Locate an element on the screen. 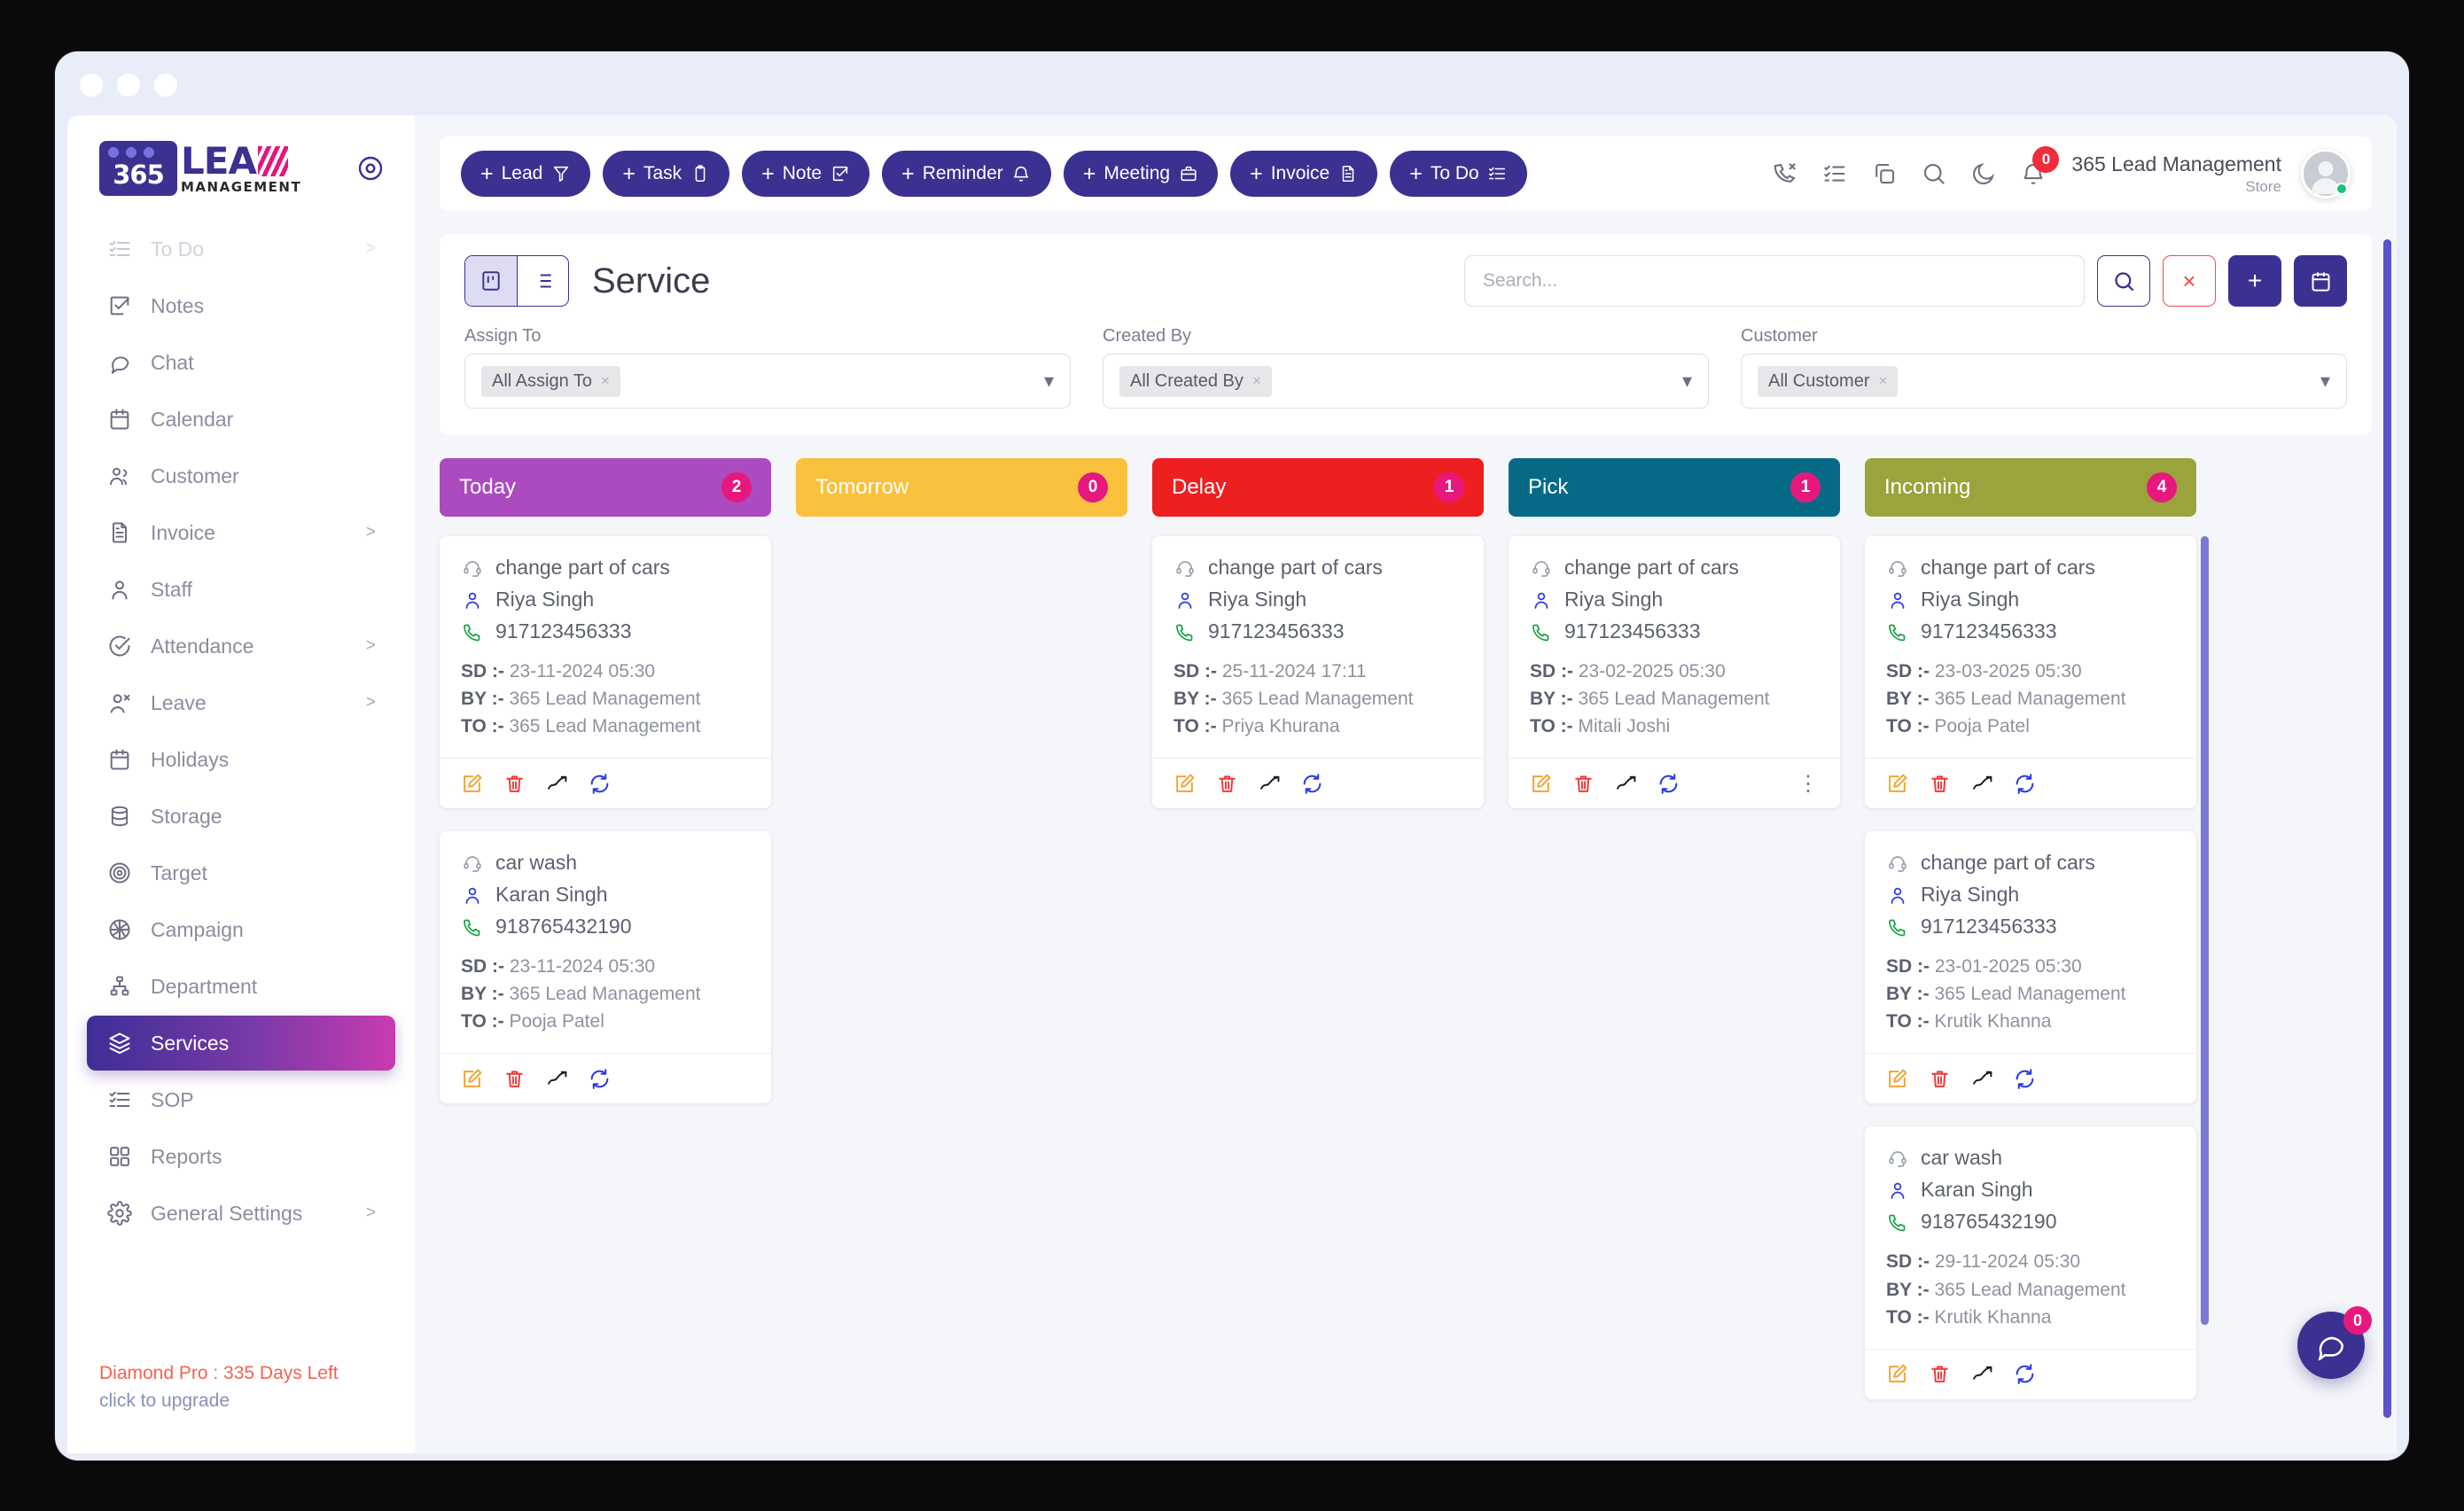 The width and height of the screenshot is (2464, 1511). search-button is located at coordinates (2123, 281).